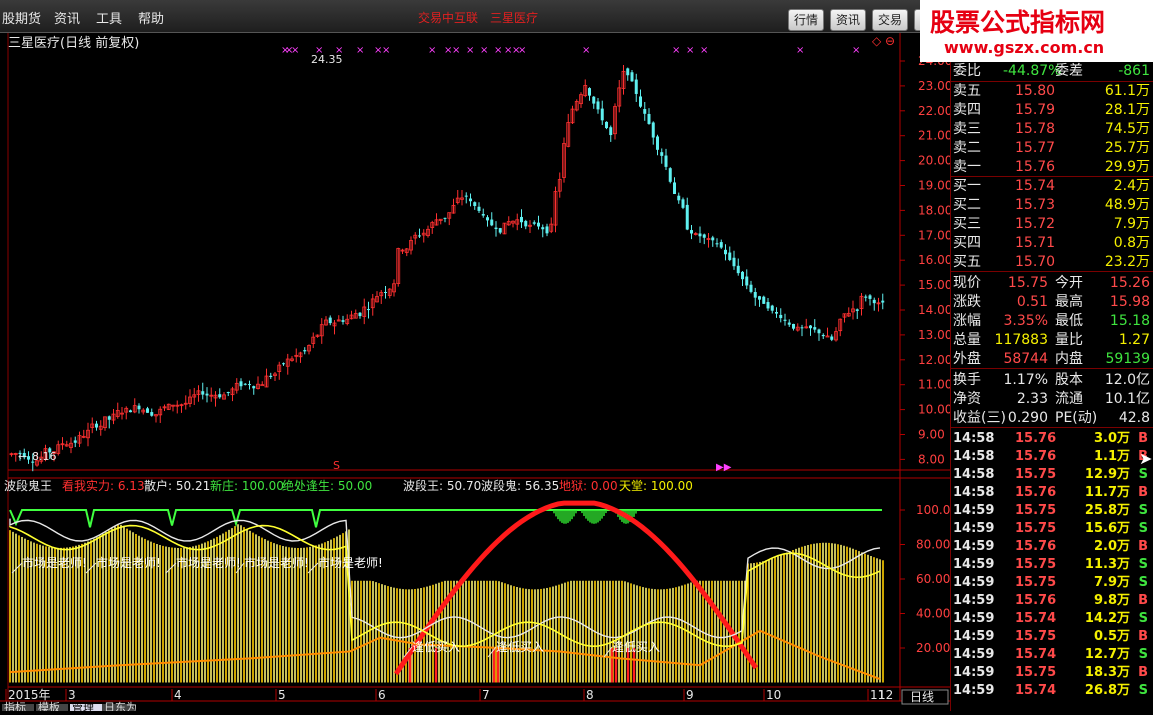 The width and height of the screenshot is (1153, 715). Describe the element at coordinates (848, 20) in the screenshot. I see `tab-news: 资讯` at that location.